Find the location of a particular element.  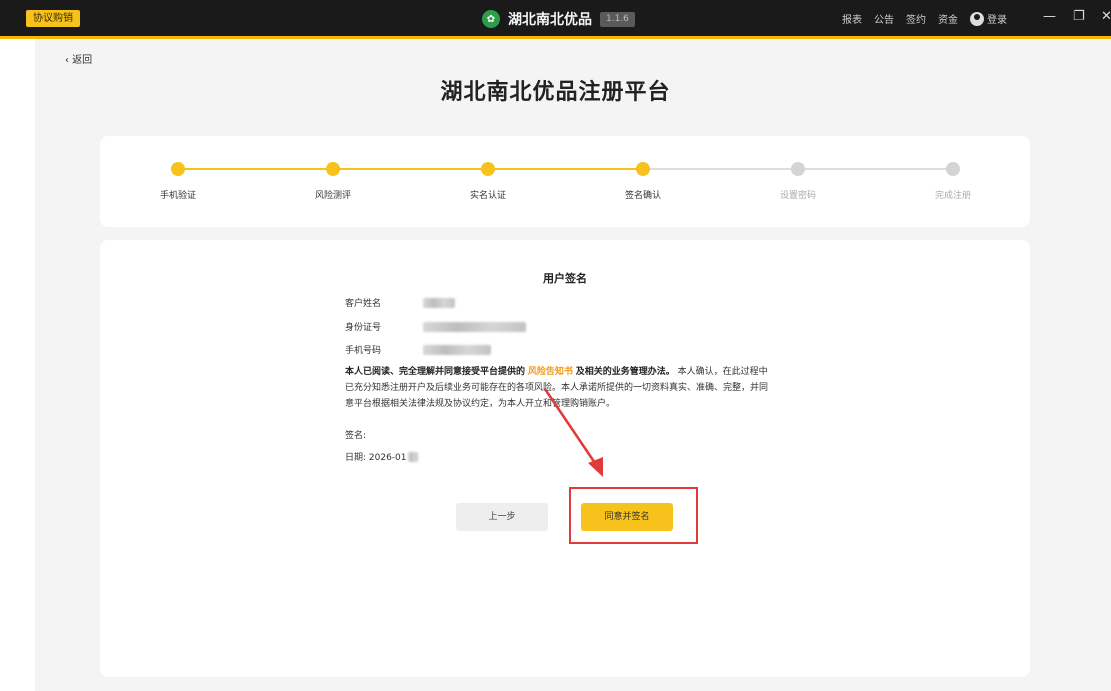

phone-label: 手机号码 is located at coordinates (363, 351).